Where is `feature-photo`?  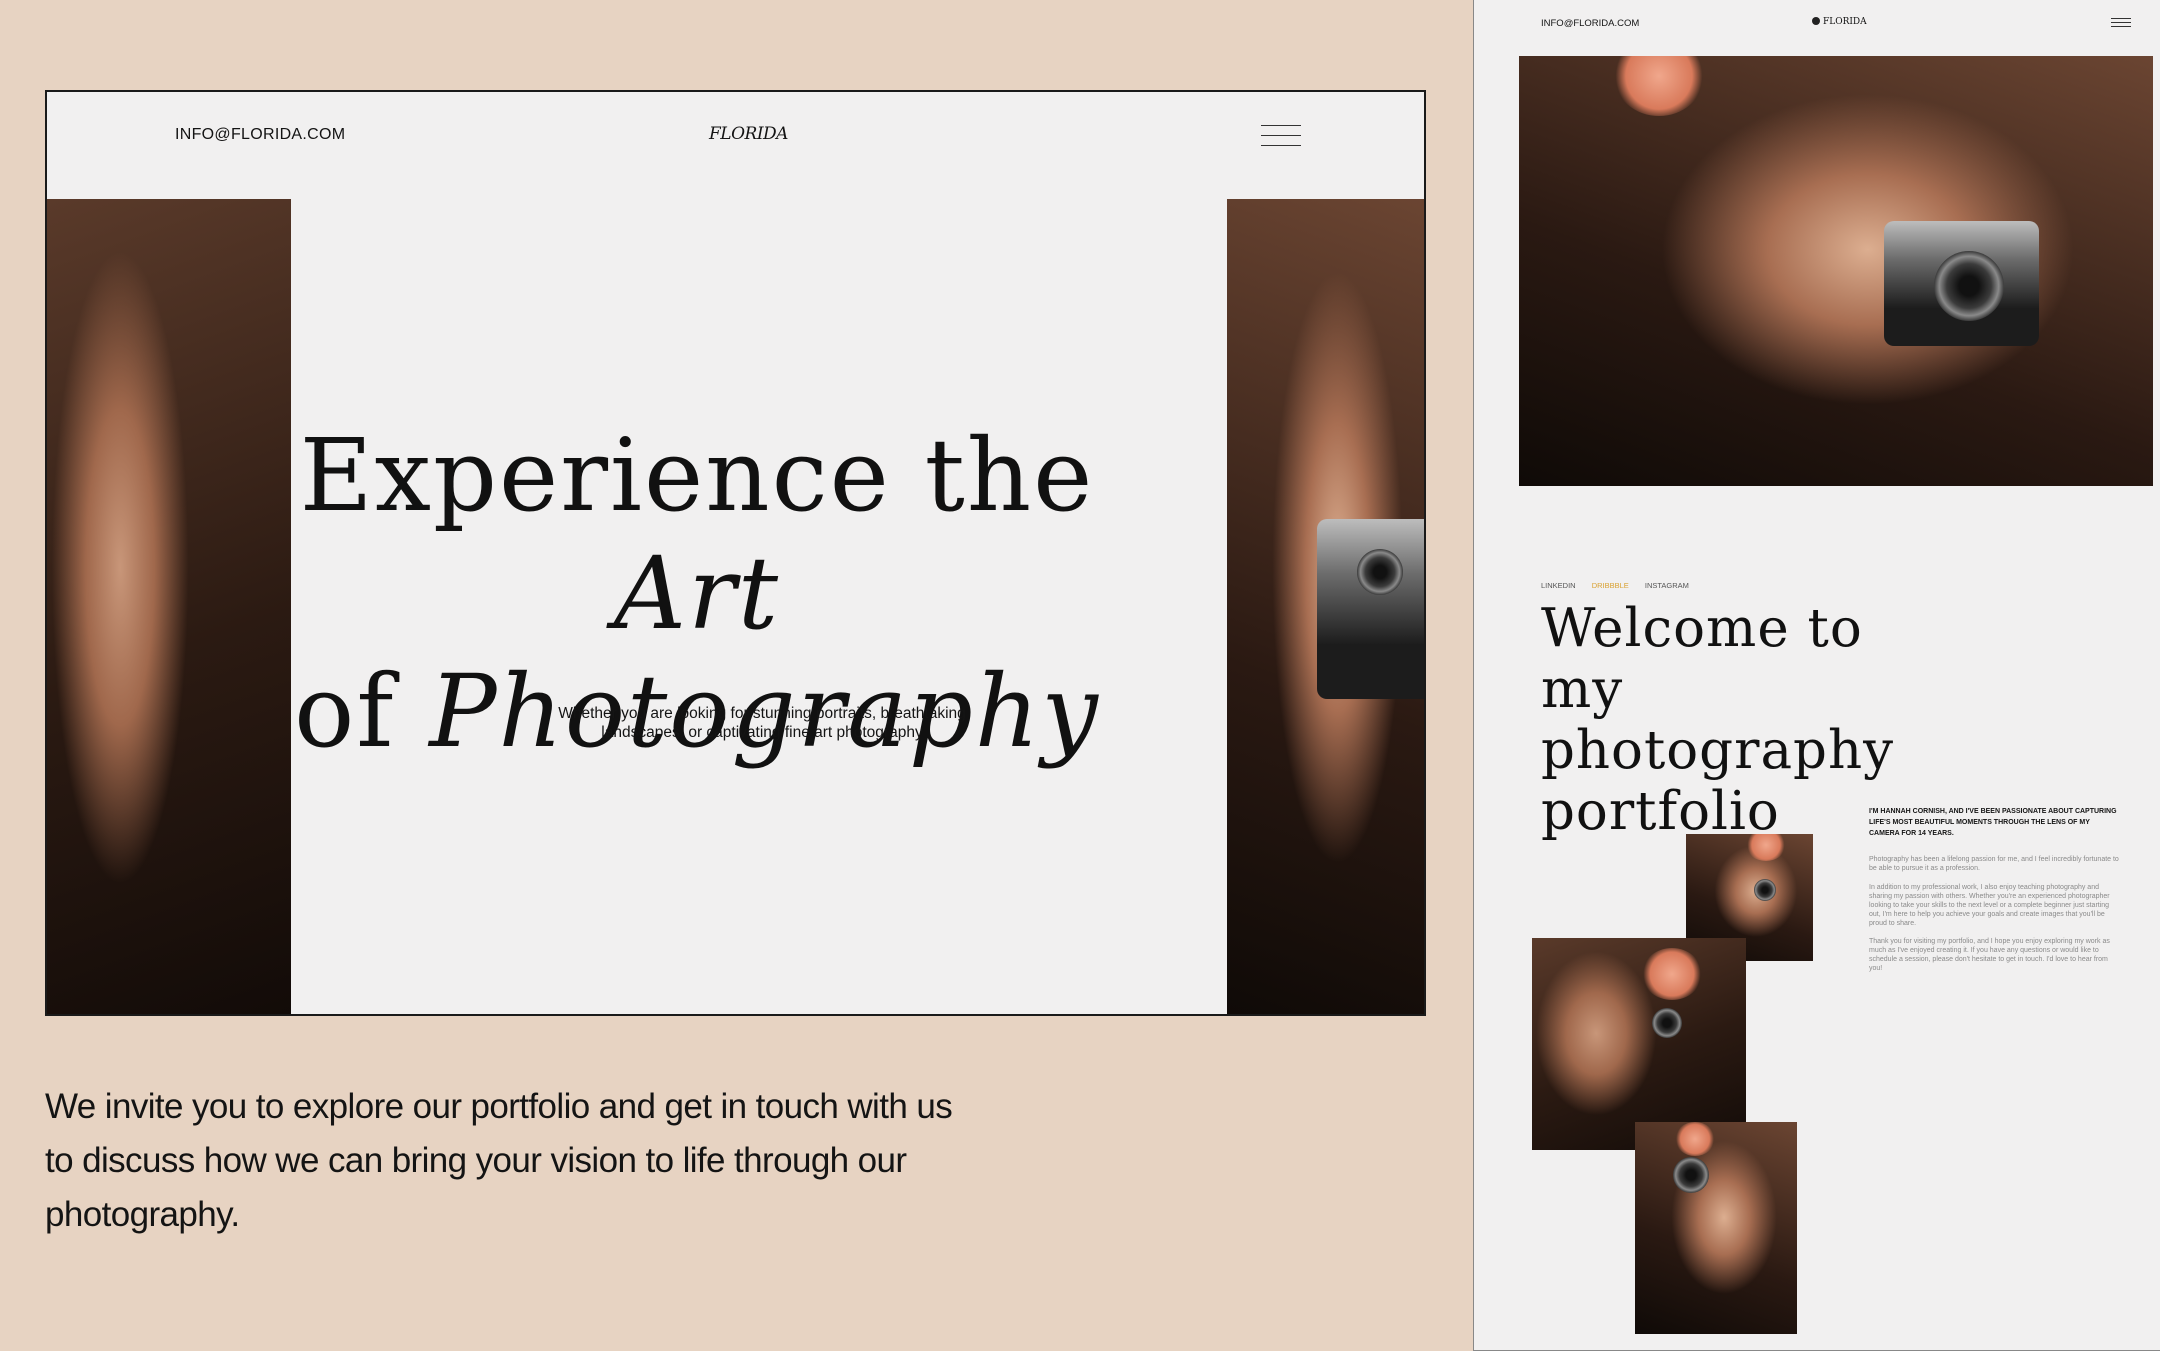 feature-photo is located at coordinates (1836, 271).